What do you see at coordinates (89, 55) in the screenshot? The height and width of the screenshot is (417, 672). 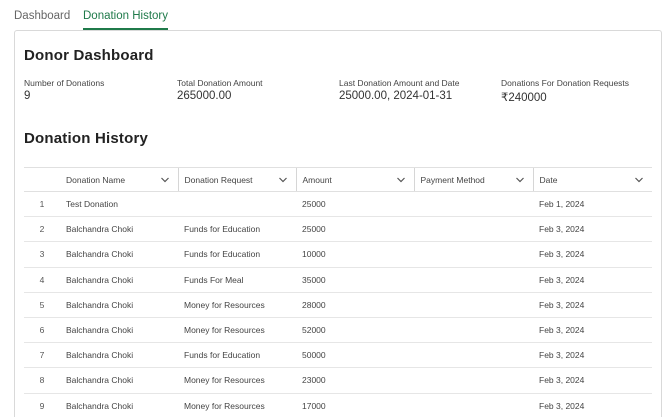 I see `dashboard-title: Donor Dashboard` at bounding box center [89, 55].